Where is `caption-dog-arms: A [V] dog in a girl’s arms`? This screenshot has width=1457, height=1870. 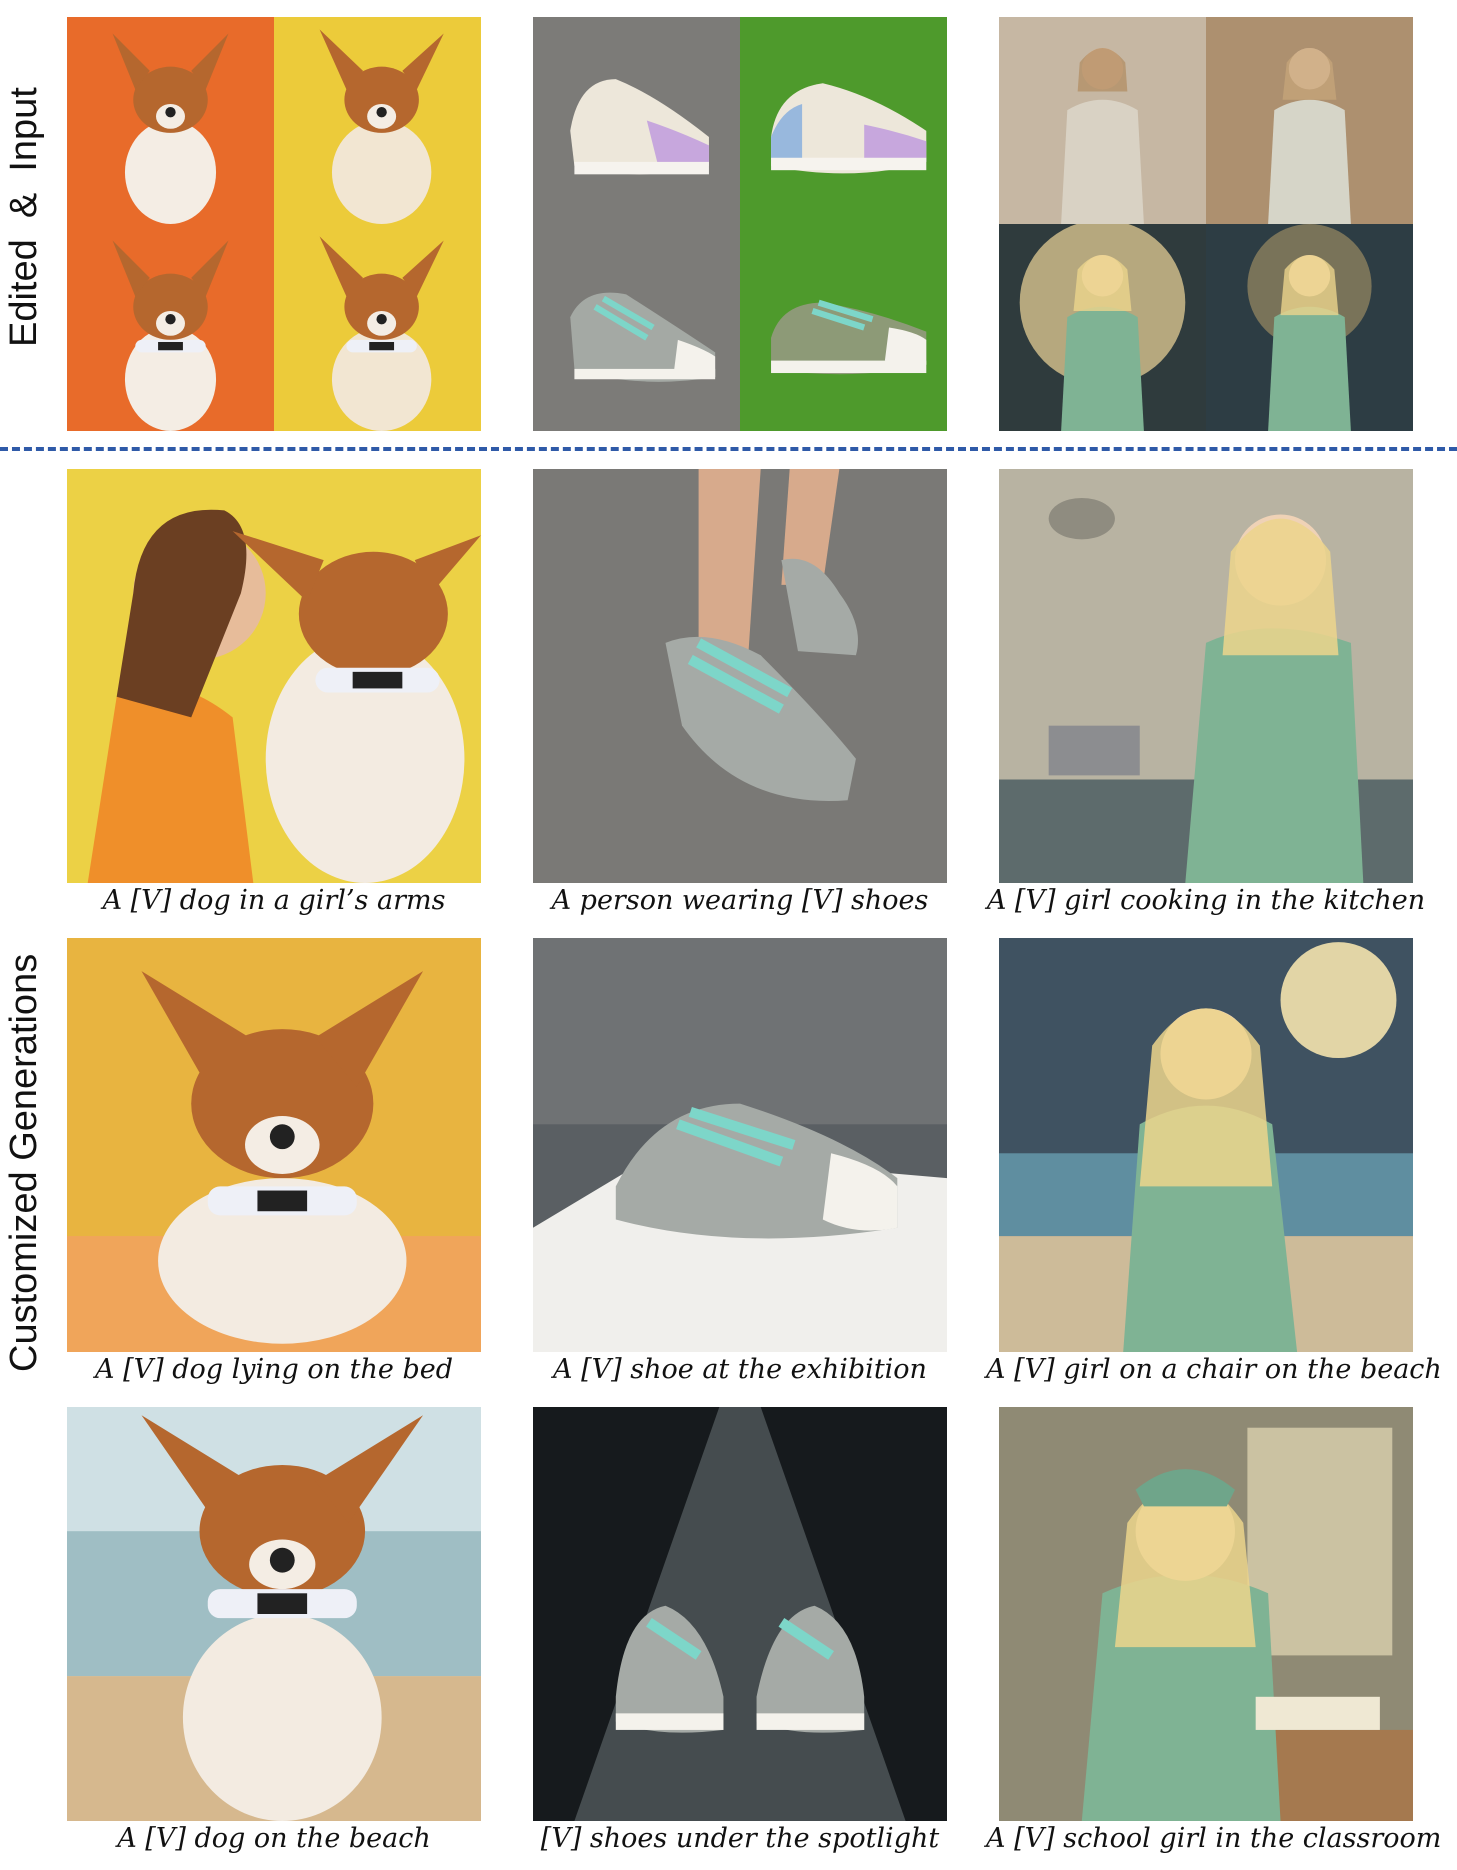 caption-dog-arms: A [V] dog in a girl’s arms is located at coordinates (274, 900).